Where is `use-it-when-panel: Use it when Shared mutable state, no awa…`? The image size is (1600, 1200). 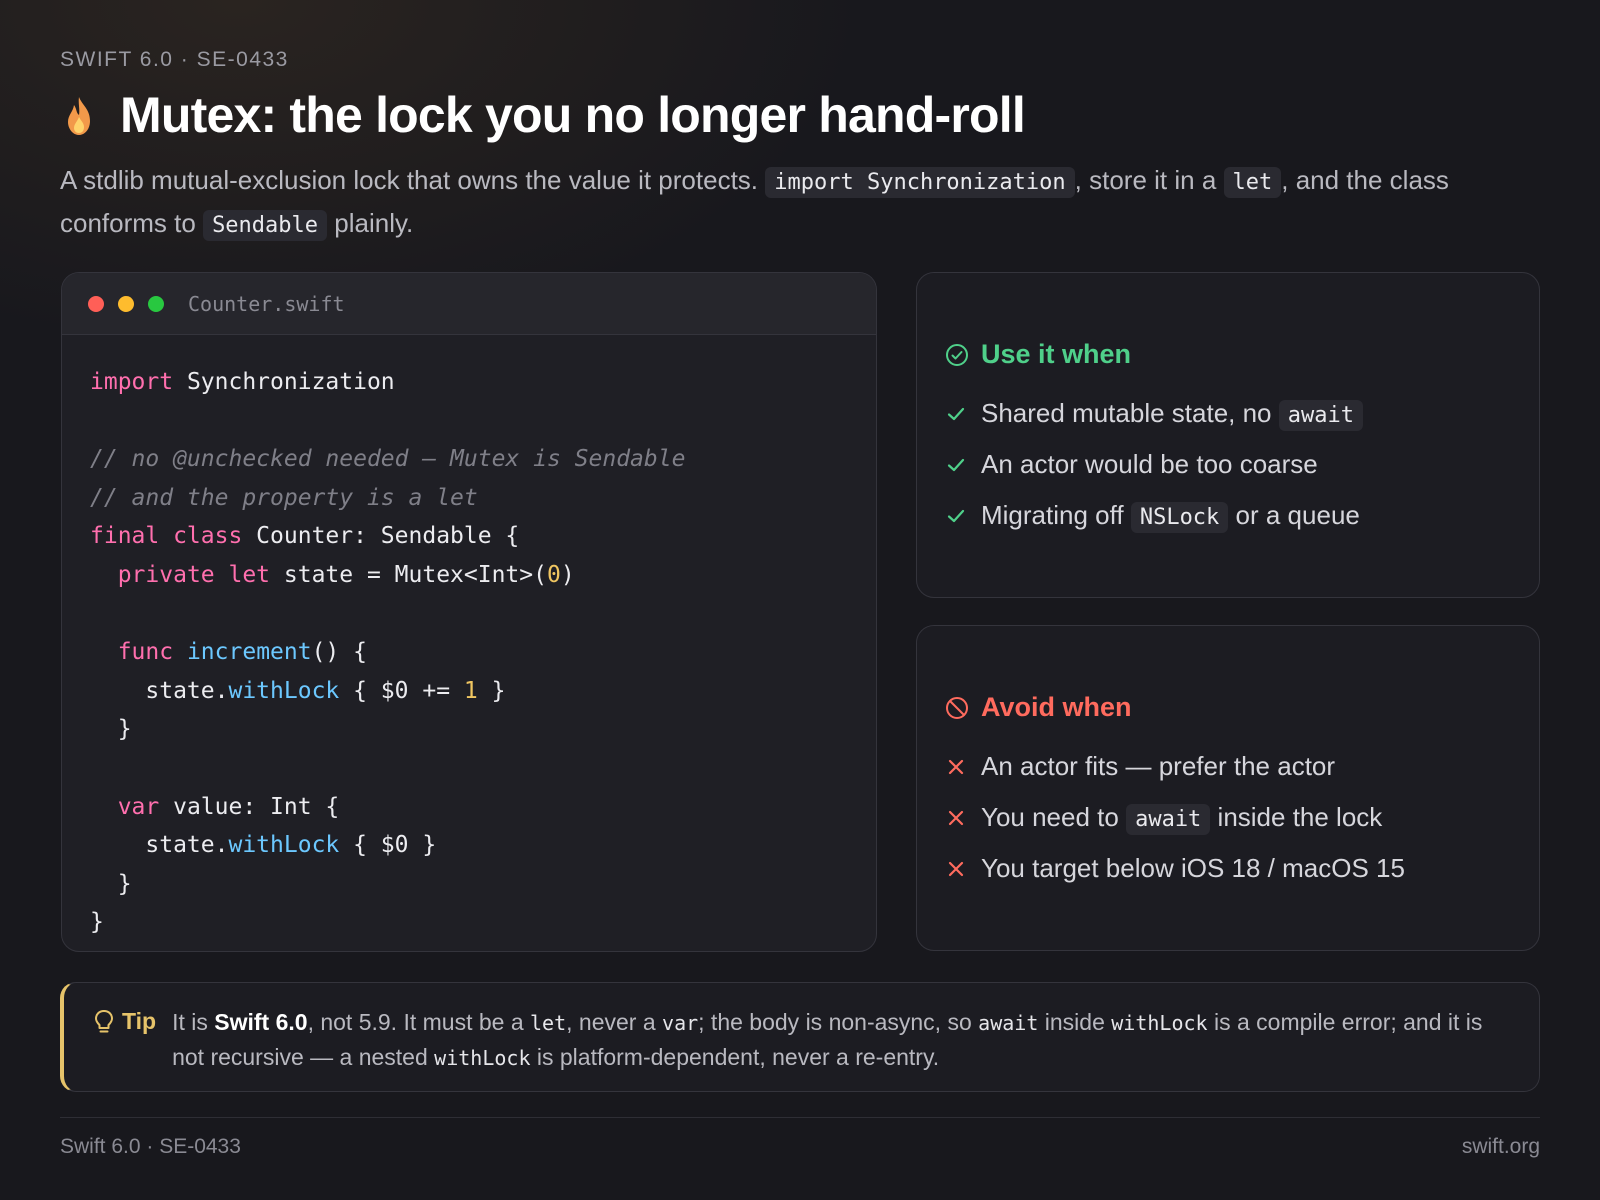 use-it-when-panel: Use it when Shared mutable state, no awa… is located at coordinates (1228, 435).